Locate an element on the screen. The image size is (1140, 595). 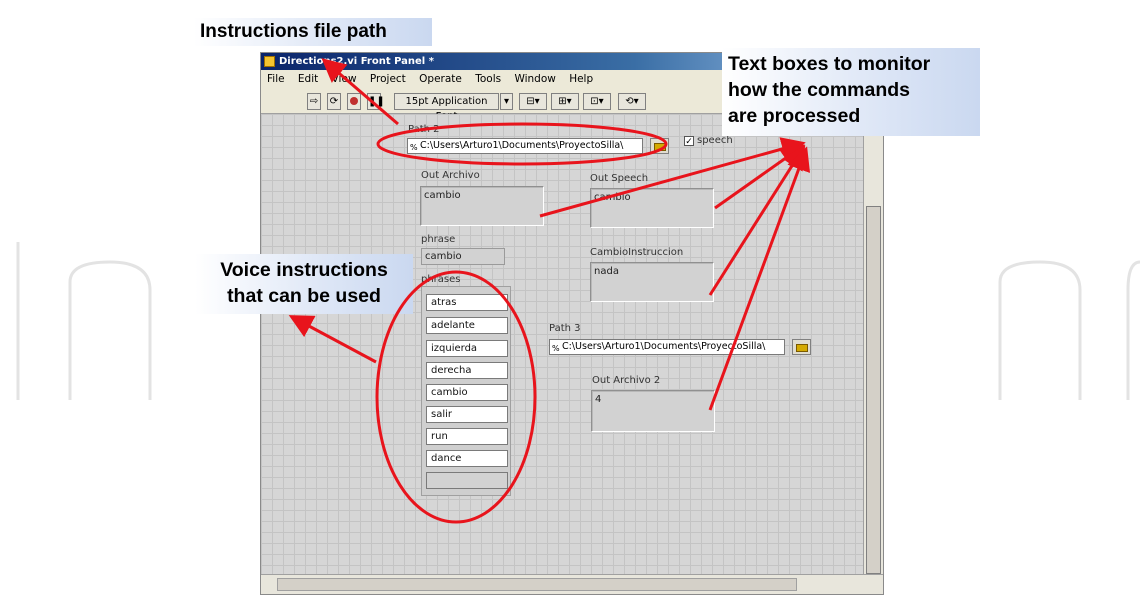
reorder-icon: ⟲▾ is located at coordinates (632, 101).